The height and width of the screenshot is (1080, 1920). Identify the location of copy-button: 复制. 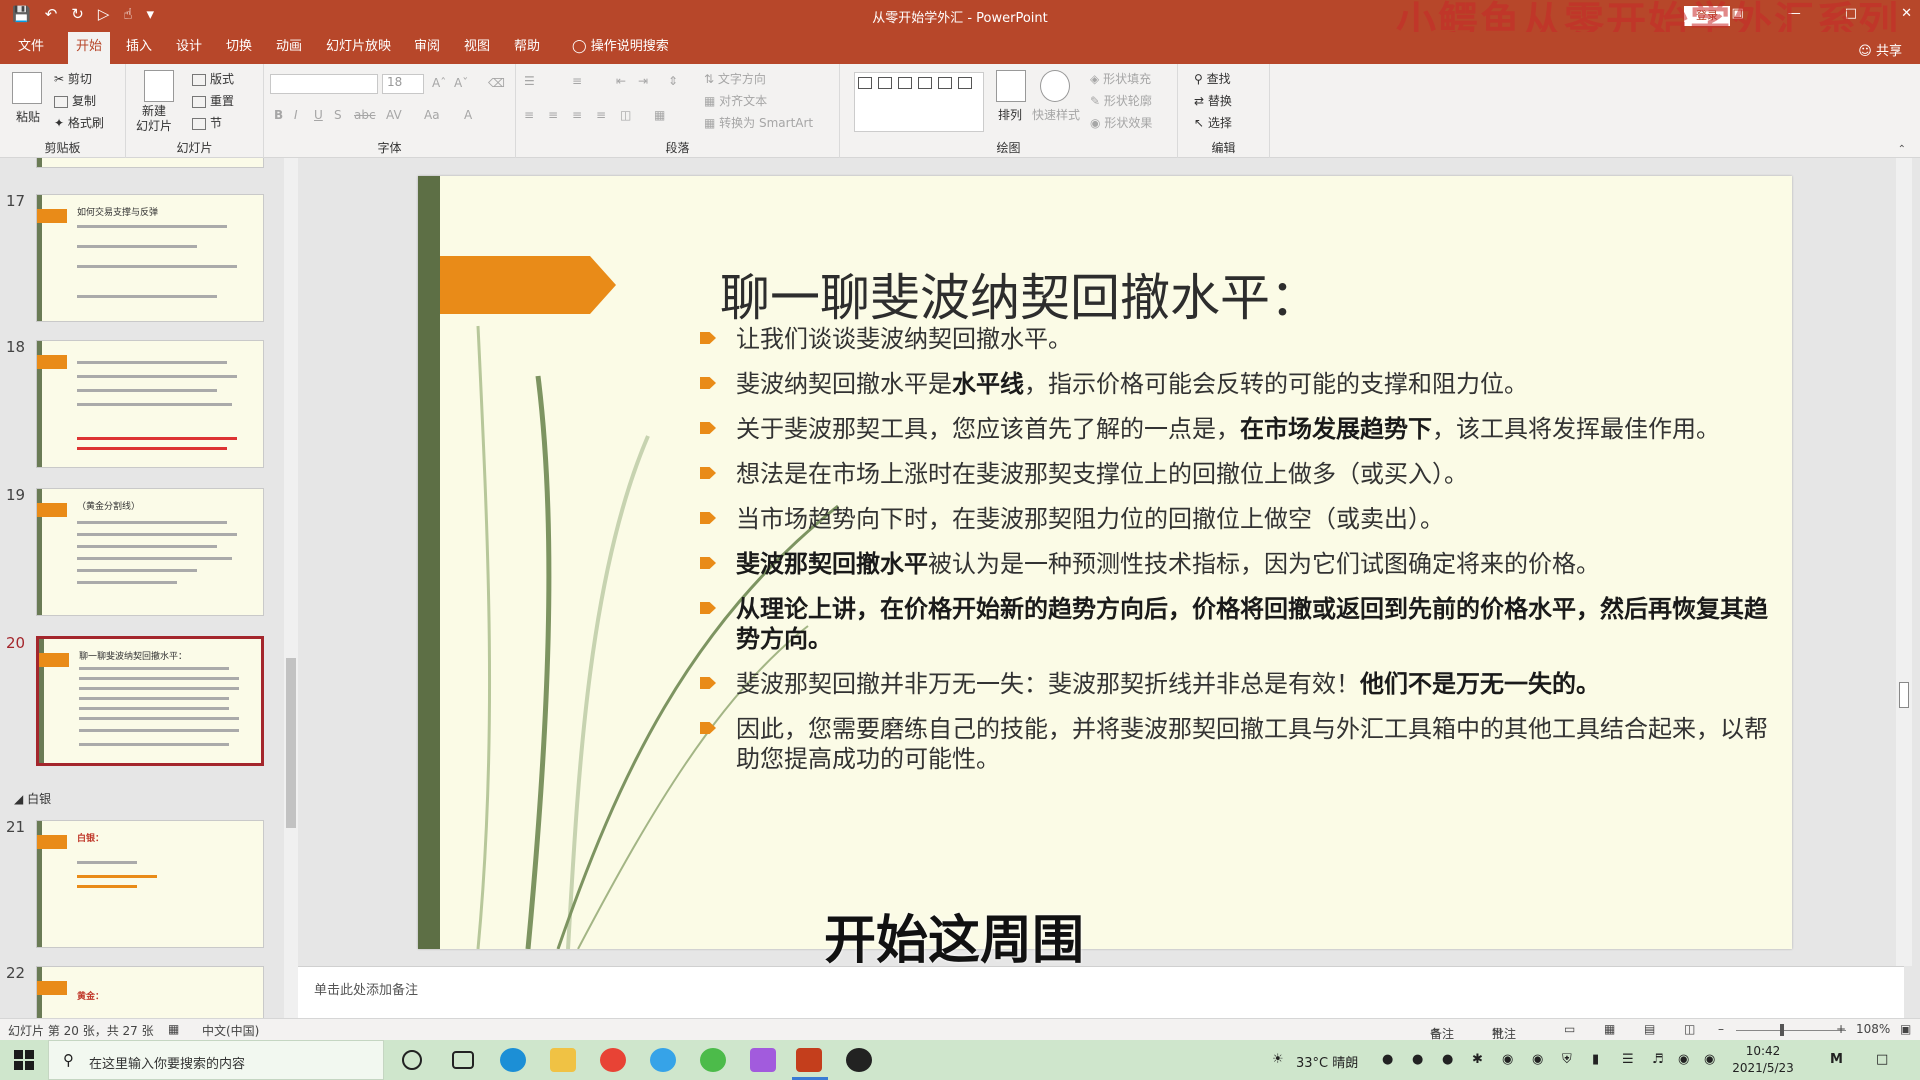
(75, 100).